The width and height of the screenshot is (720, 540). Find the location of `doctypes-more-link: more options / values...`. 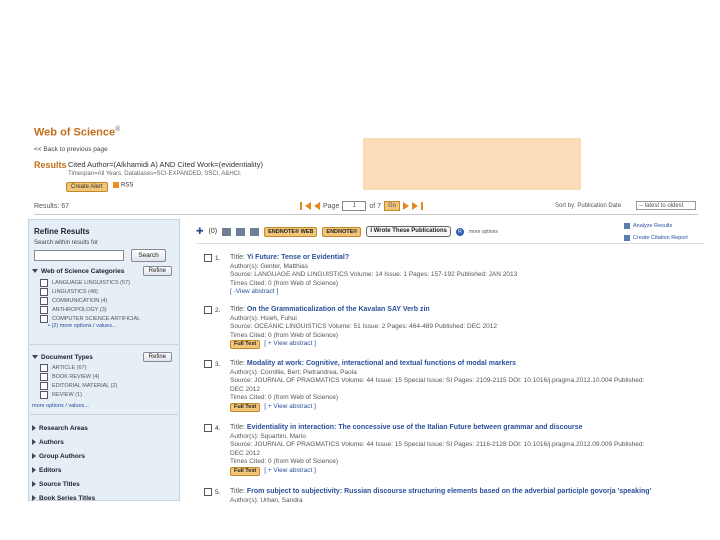

doctypes-more-link: more options / values... is located at coordinates (60, 406).